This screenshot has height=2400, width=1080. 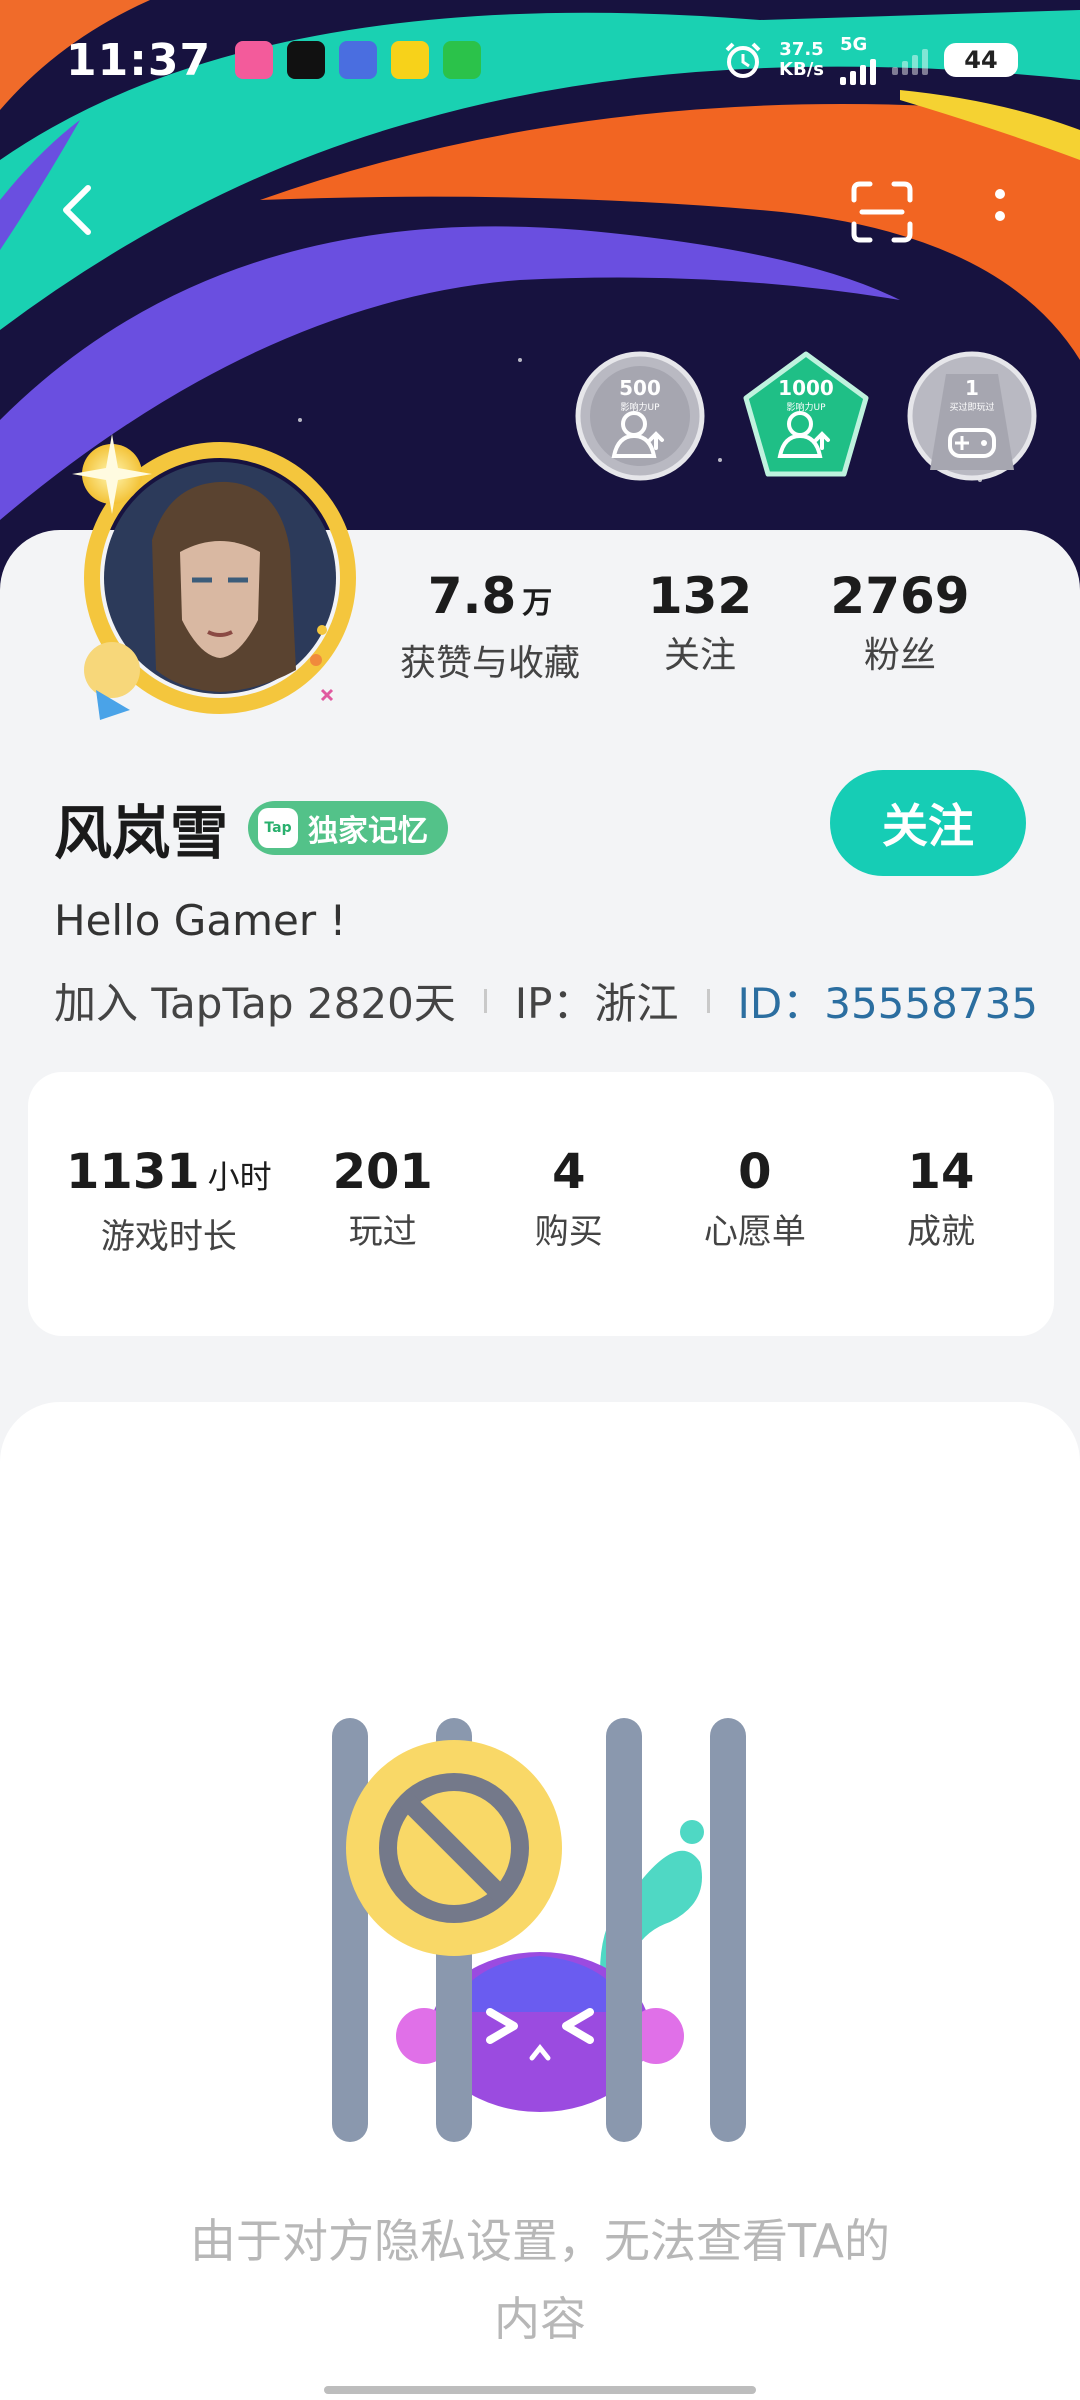 What do you see at coordinates (539, 1930) in the screenshot?
I see `privacy-blocked-illustration` at bounding box center [539, 1930].